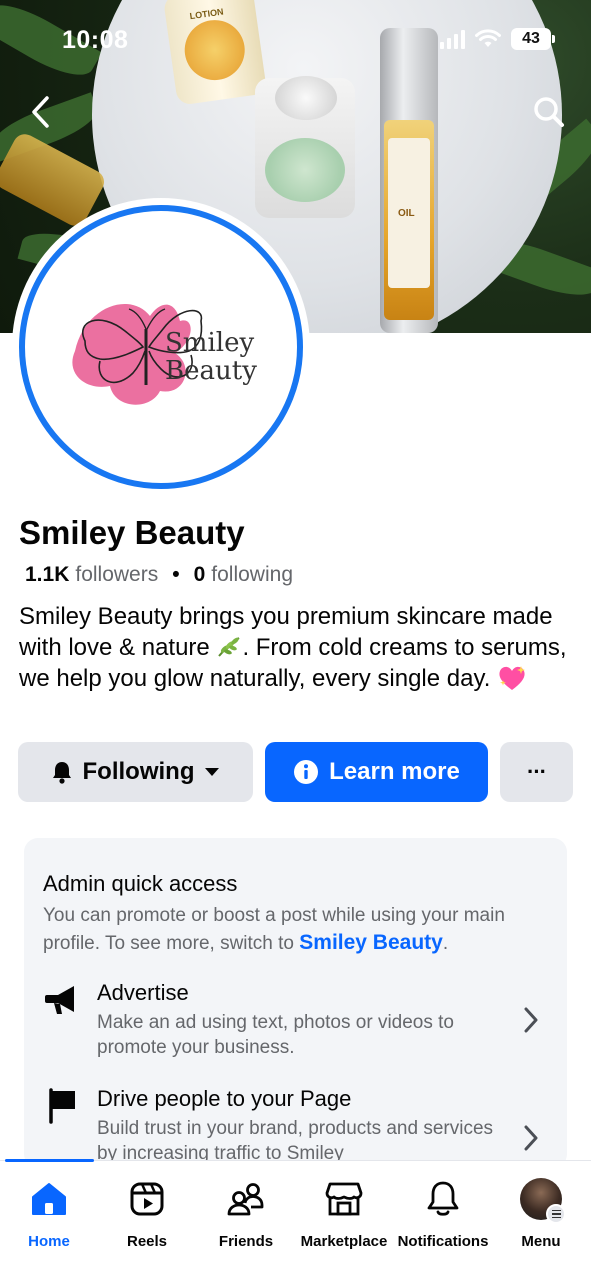 This screenshot has width=591, height=1280. Describe the element at coordinates (512, 678) in the screenshot. I see `sparkling-heart-emoji-icon` at that location.